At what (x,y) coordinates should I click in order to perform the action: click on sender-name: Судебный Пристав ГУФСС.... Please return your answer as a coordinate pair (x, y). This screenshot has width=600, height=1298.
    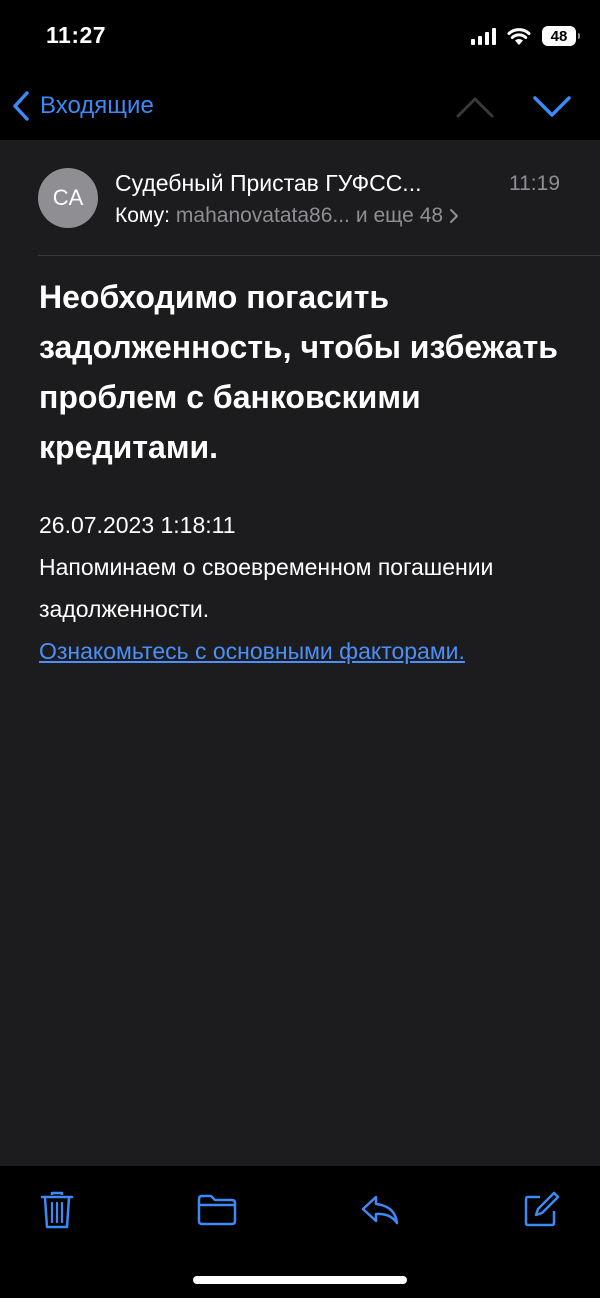
    Looking at the image, I should click on (268, 183).